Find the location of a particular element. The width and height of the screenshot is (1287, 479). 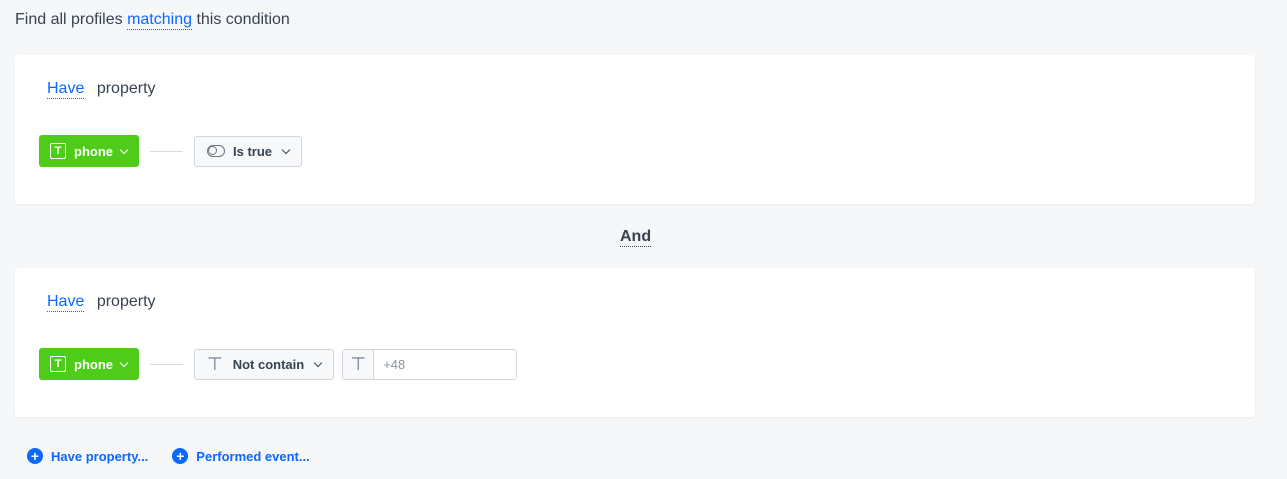

operator-select-button: ⊤ Not contain is located at coordinates (264, 364).